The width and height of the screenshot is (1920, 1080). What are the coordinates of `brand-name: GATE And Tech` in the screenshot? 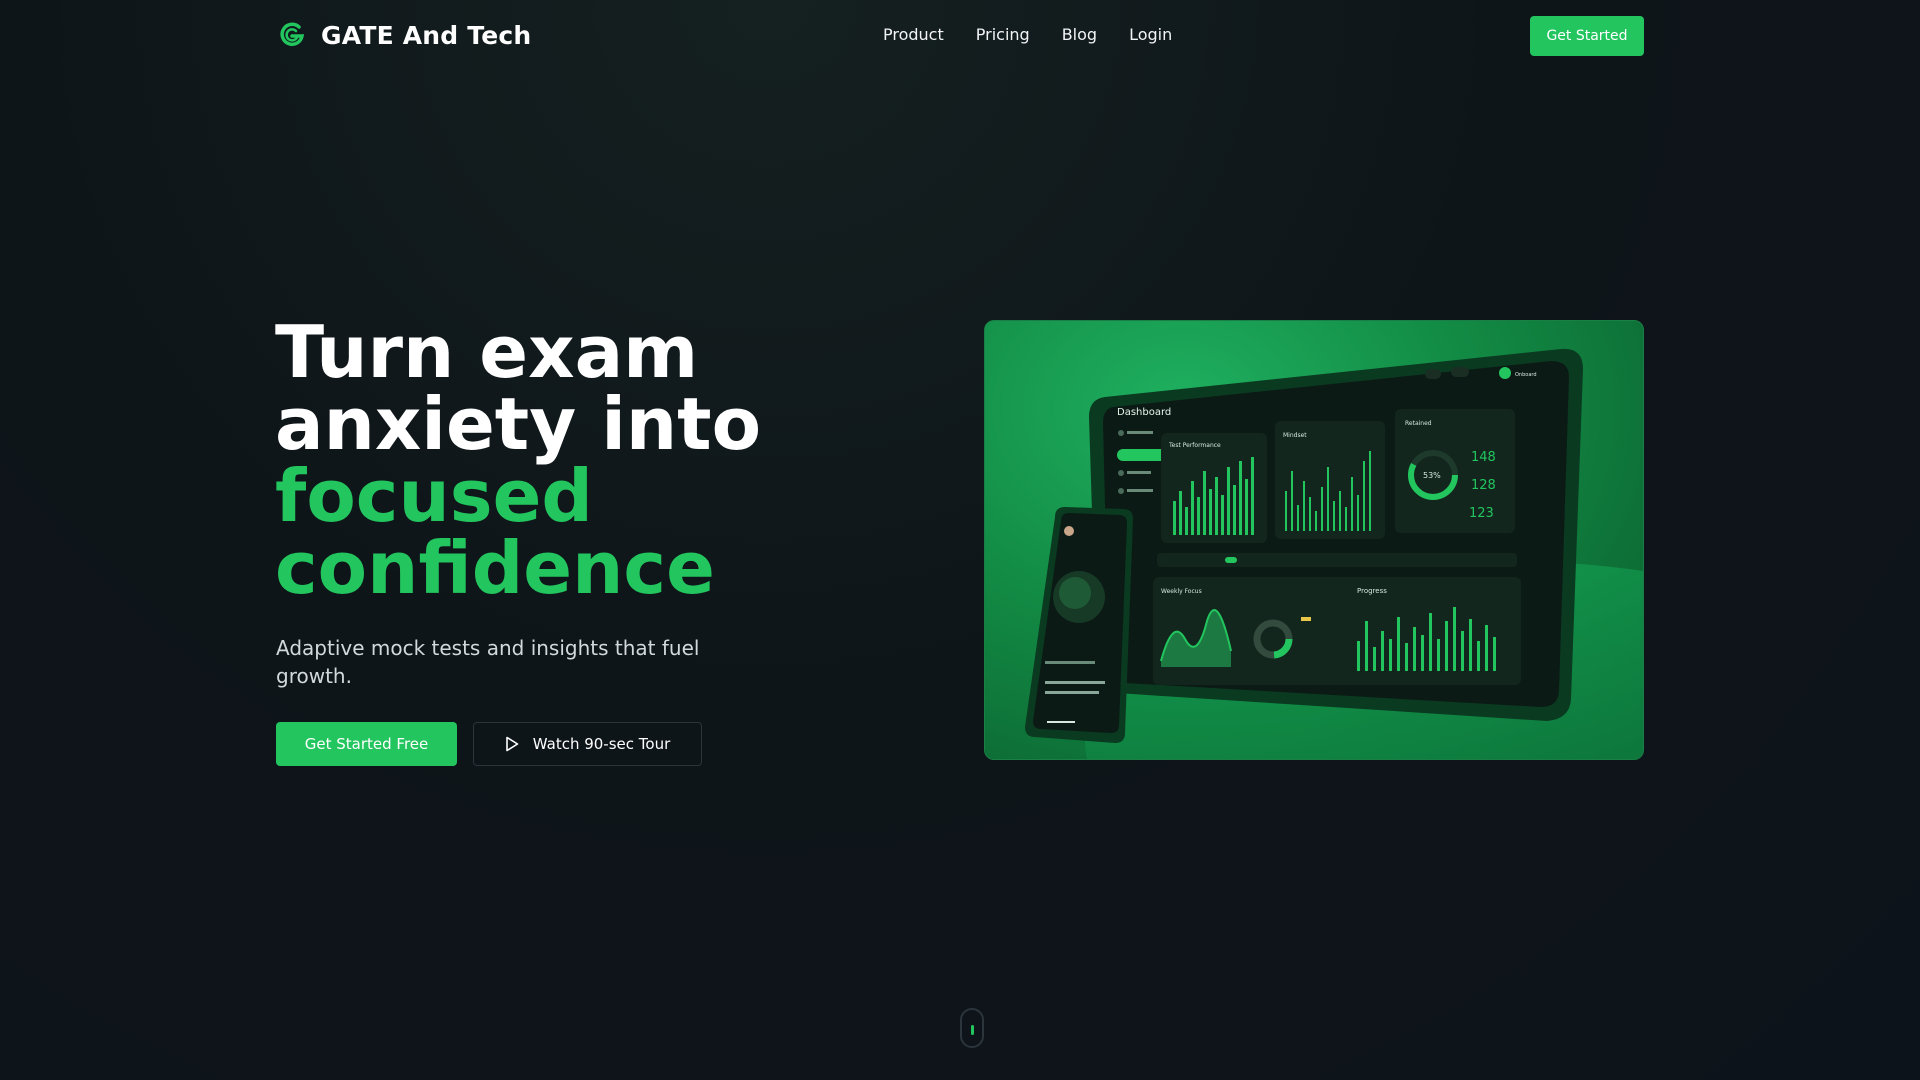 It's located at (426, 35).